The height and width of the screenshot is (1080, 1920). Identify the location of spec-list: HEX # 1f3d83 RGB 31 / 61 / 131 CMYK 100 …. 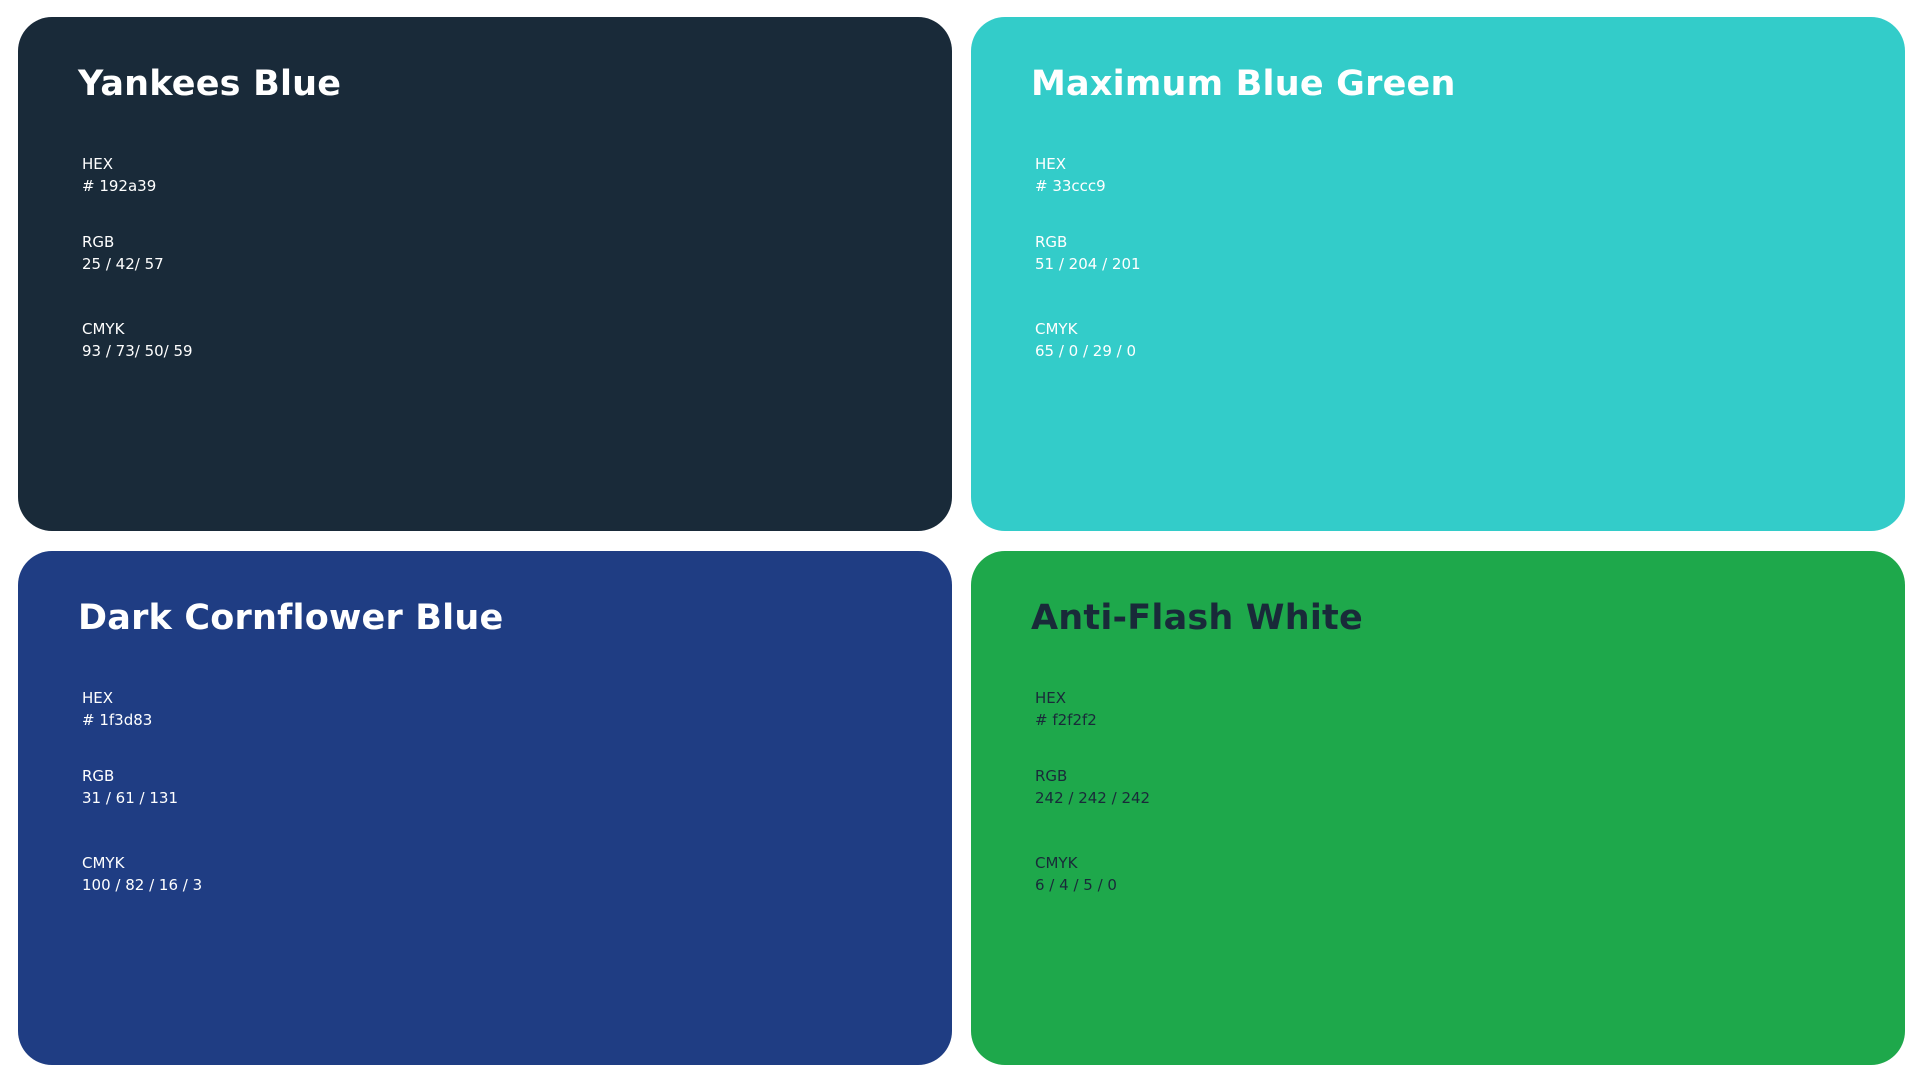
(486, 791).